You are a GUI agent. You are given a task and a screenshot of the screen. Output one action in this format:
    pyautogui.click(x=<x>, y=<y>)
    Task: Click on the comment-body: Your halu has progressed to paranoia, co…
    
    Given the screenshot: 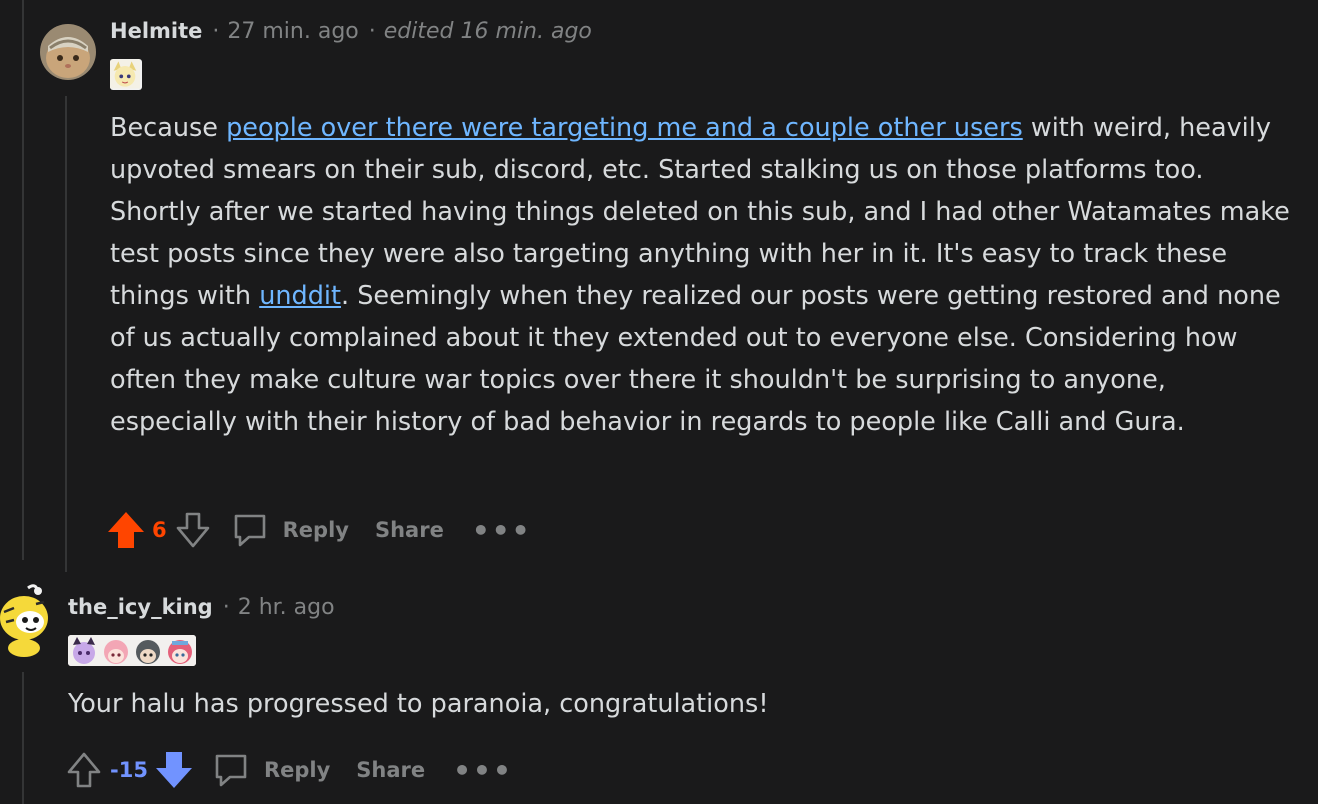 What is the action you would take?
    pyautogui.click(x=418, y=704)
    